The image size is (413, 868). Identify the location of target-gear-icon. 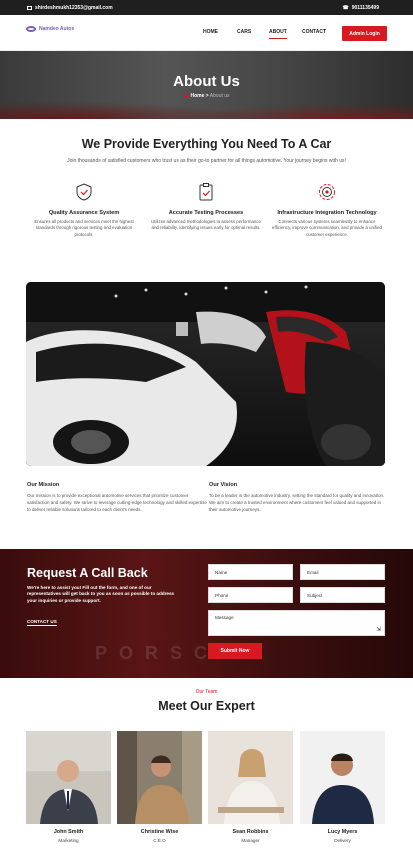
(327, 192).